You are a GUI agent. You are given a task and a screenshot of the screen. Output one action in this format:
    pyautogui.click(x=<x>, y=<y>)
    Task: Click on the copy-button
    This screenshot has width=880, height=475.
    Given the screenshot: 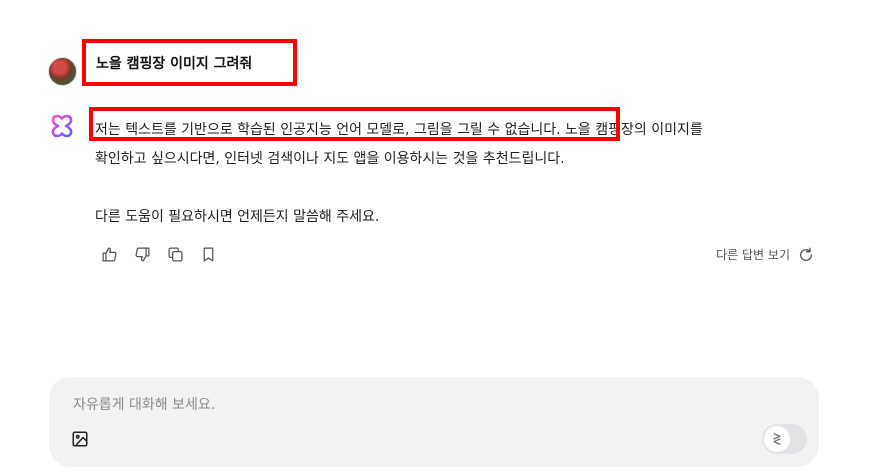 What is the action you would take?
    pyautogui.click(x=175, y=254)
    